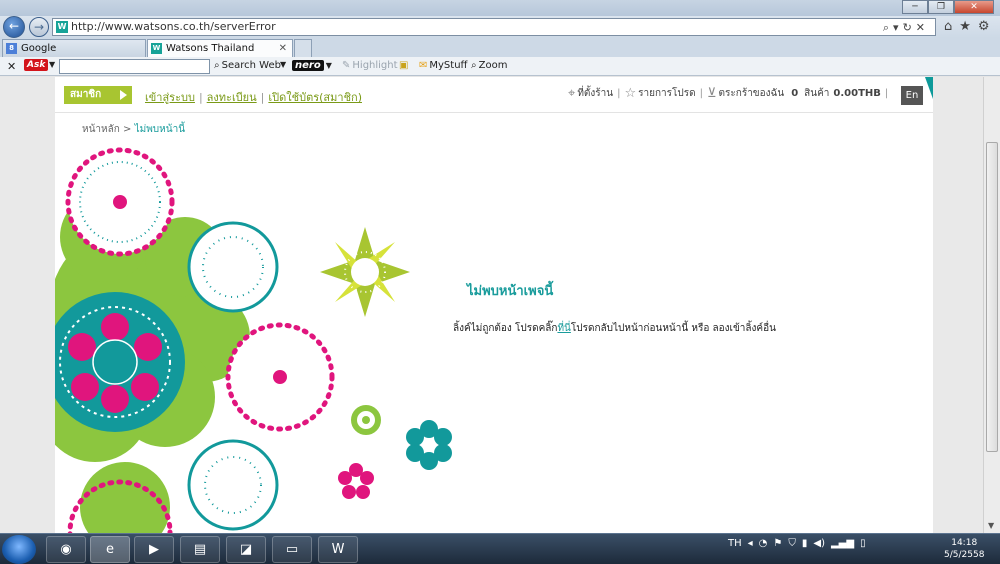  What do you see at coordinates (423, 65) in the screenshot?
I see `mystuff-icon: ✉` at bounding box center [423, 65].